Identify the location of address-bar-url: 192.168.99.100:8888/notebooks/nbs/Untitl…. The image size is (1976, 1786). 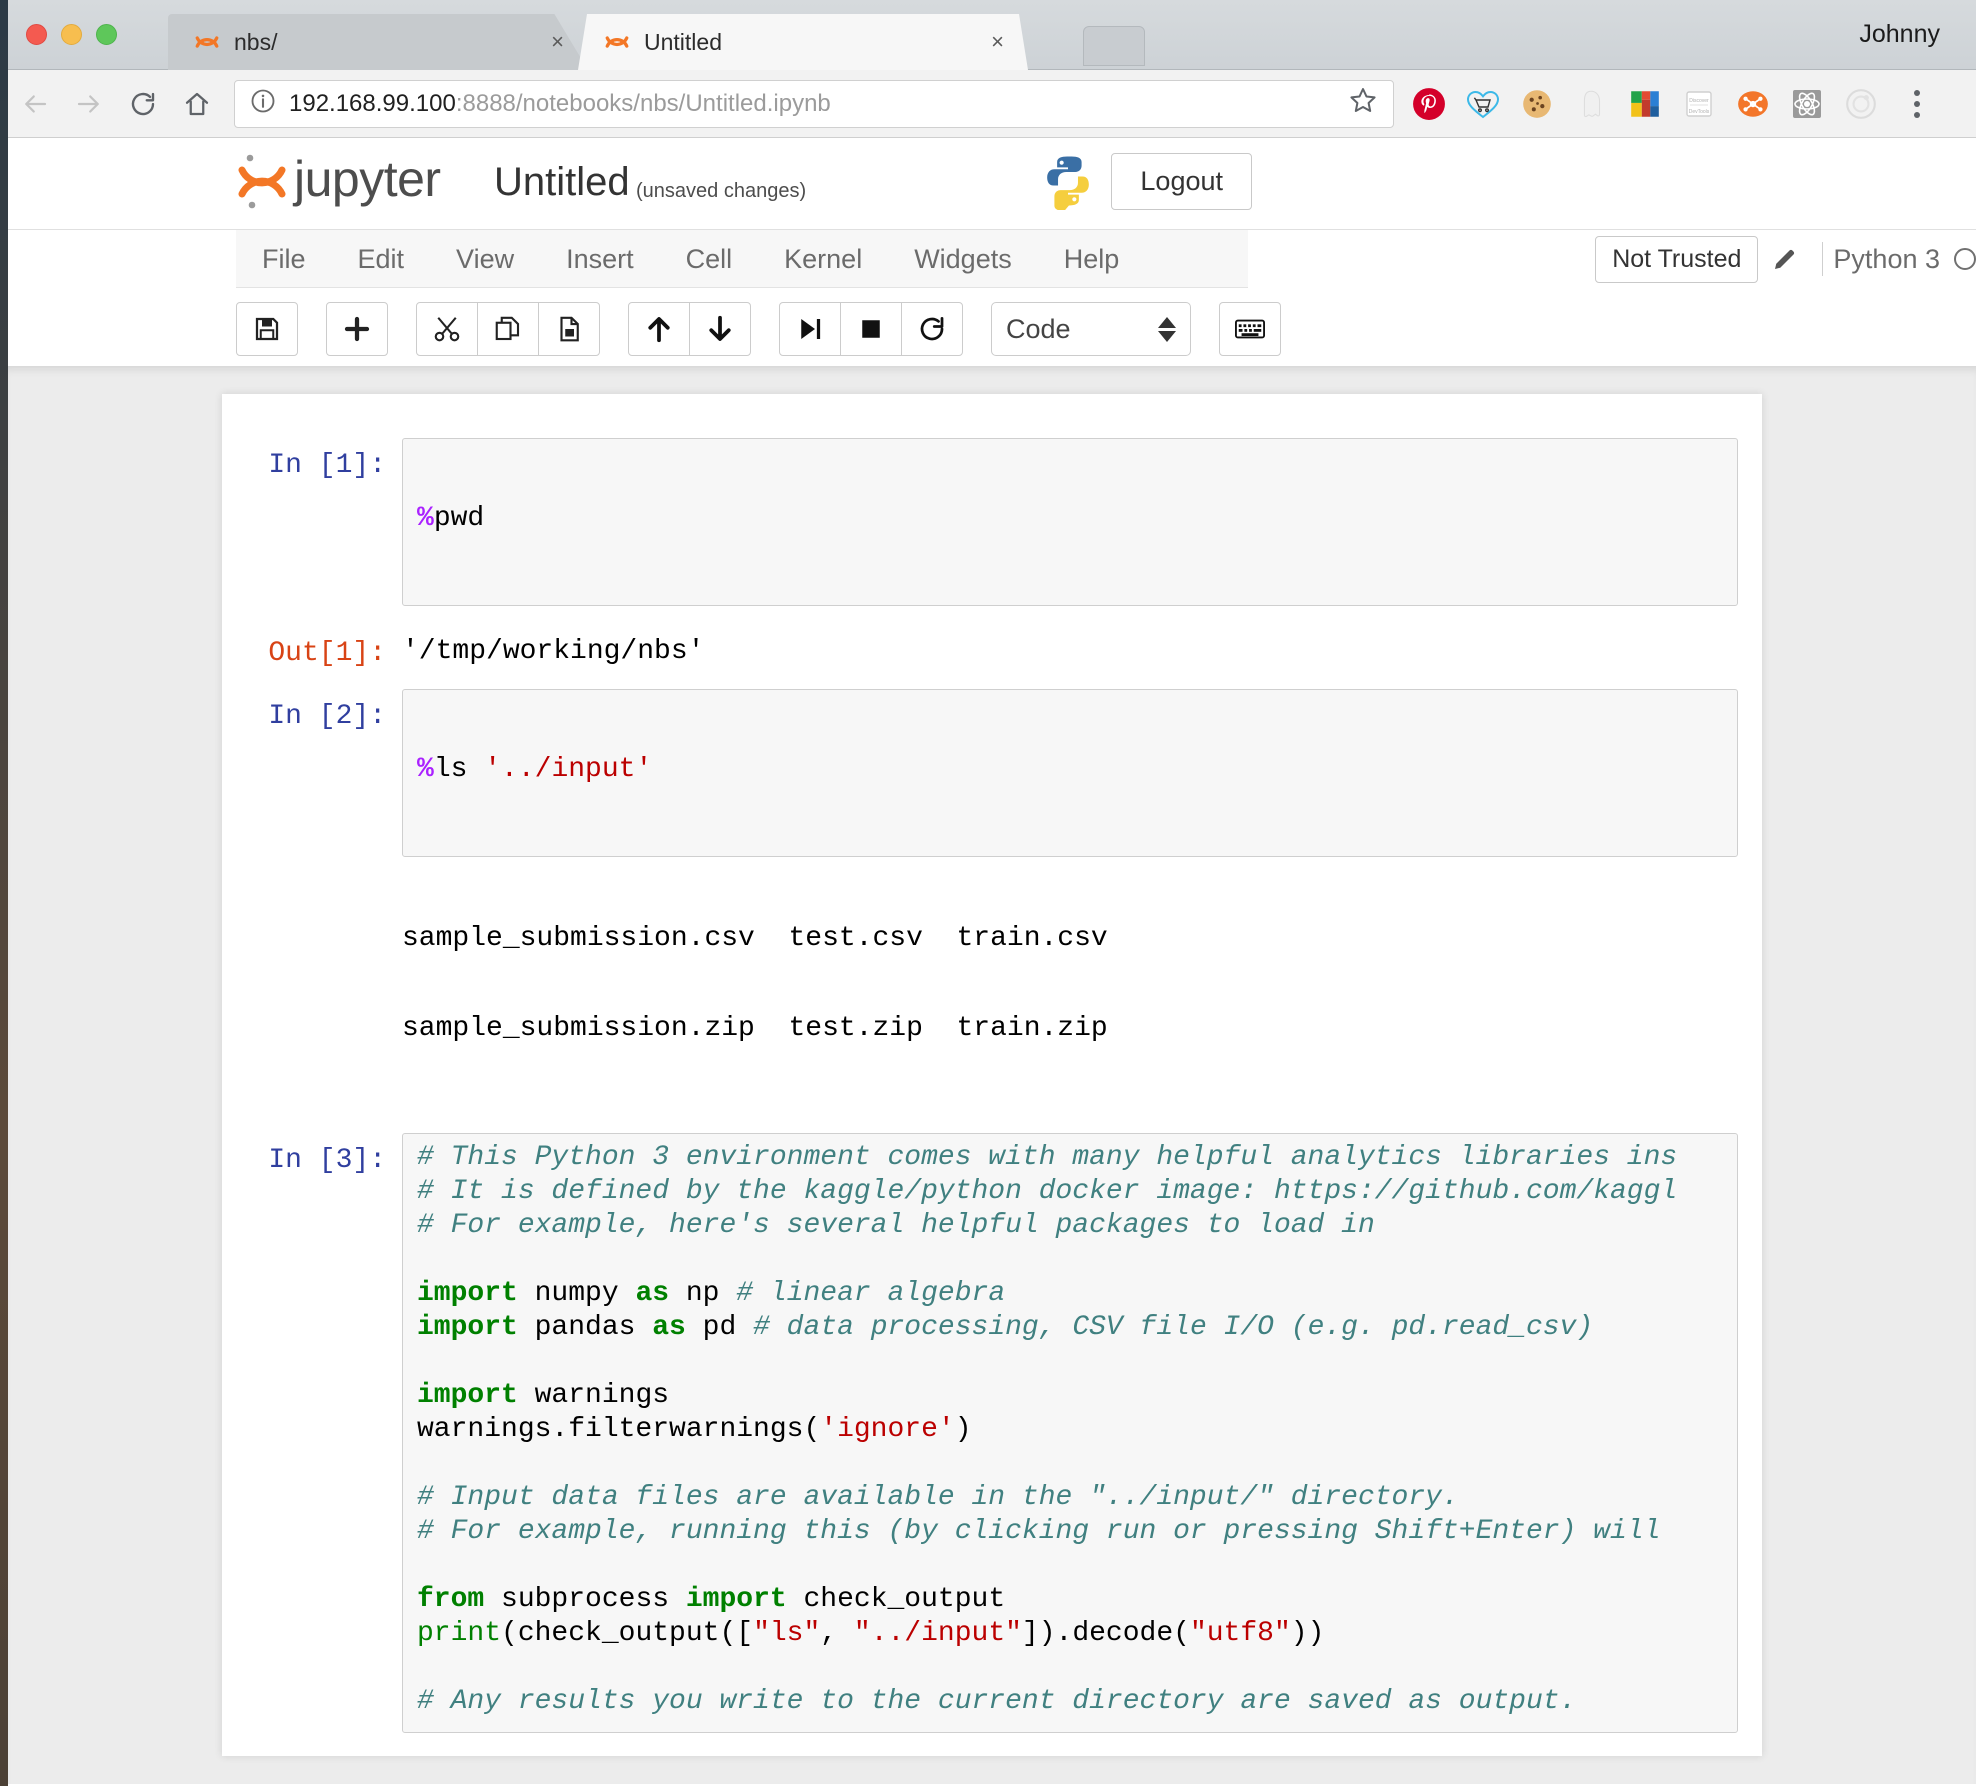
(813, 104).